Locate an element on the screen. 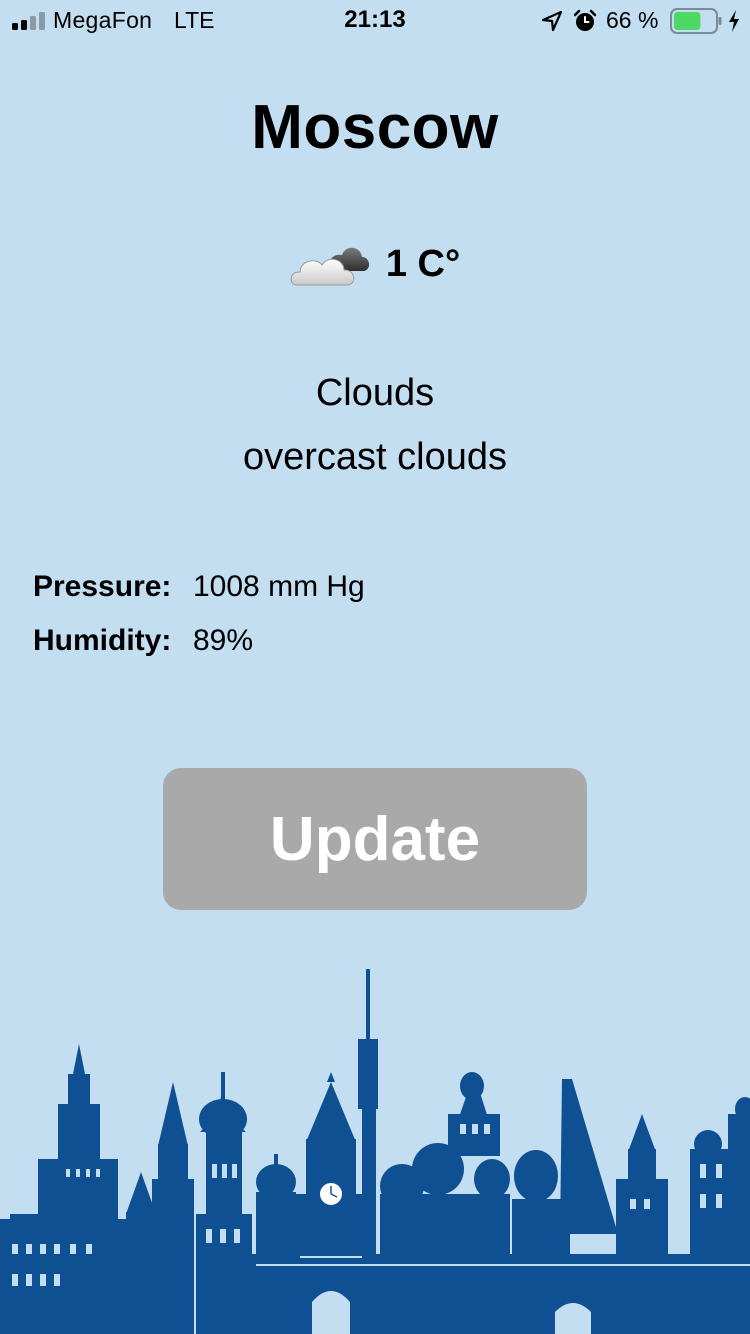 This screenshot has width=750, height=1334. status-bar: MegaFon LTE 21:13 66 % is located at coordinates (375, 20).